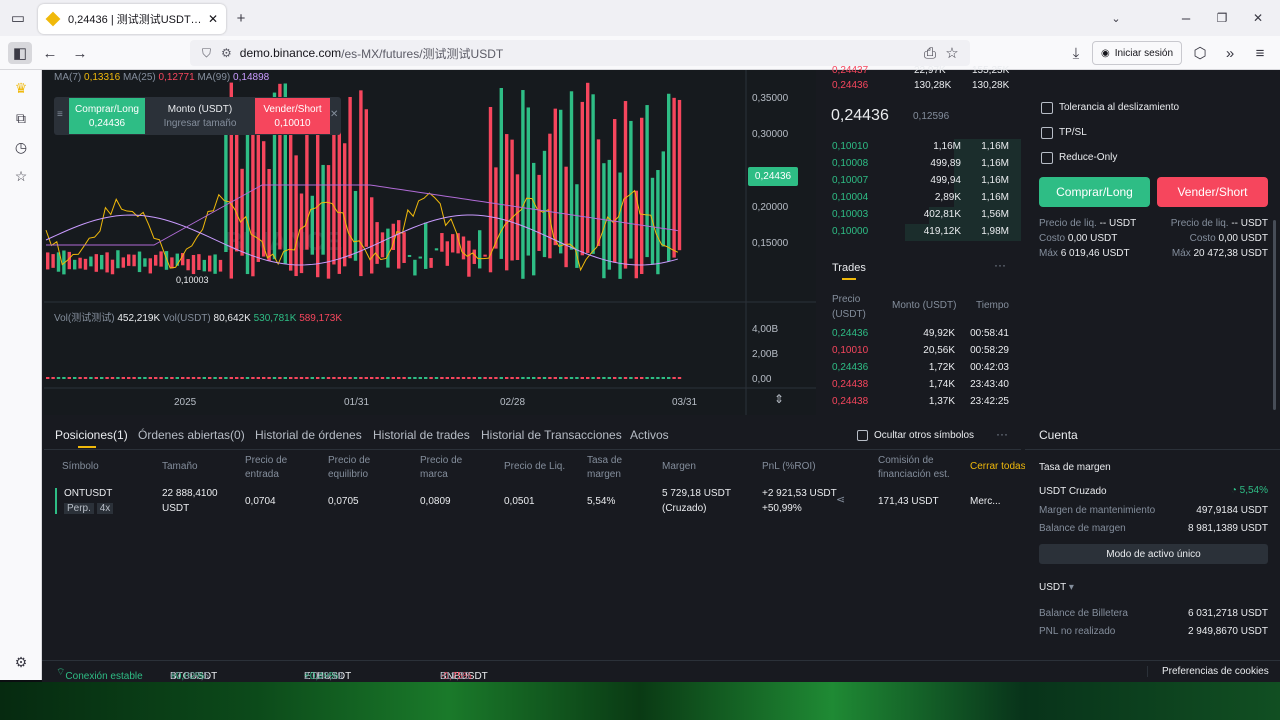 The width and height of the screenshot is (1280, 720). Describe the element at coordinates (186, 318) in the screenshot. I see `vol-usdt-label: Vol(USDT)` at that location.